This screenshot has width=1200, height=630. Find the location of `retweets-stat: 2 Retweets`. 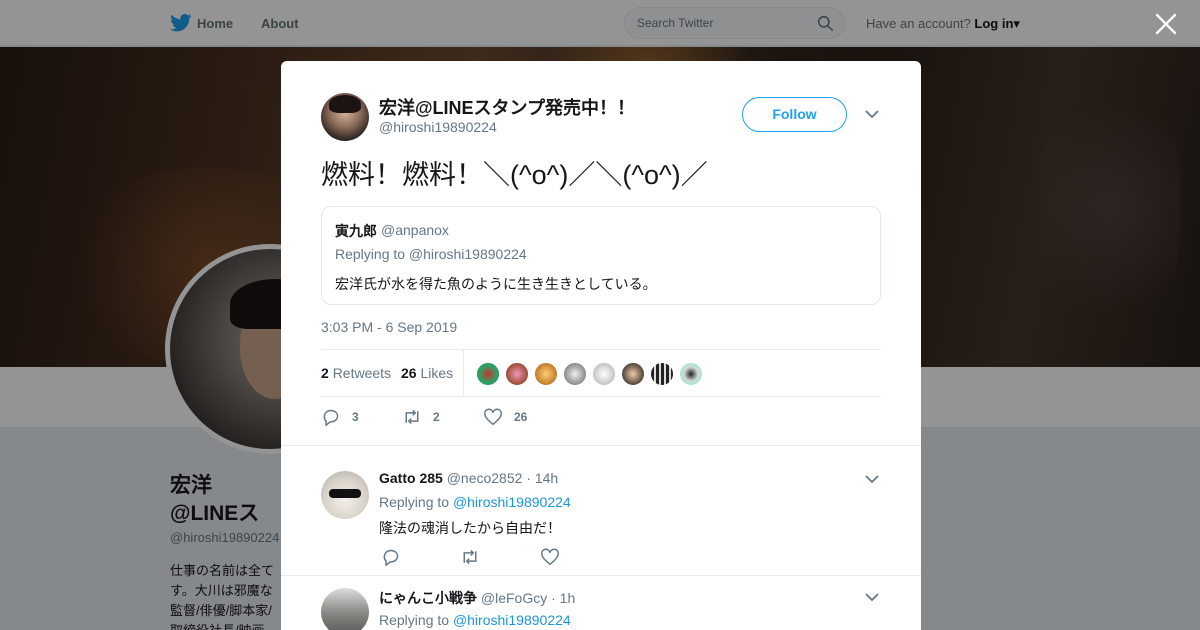

retweets-stat: 2 Retweets is located at coordinates (356, 373).